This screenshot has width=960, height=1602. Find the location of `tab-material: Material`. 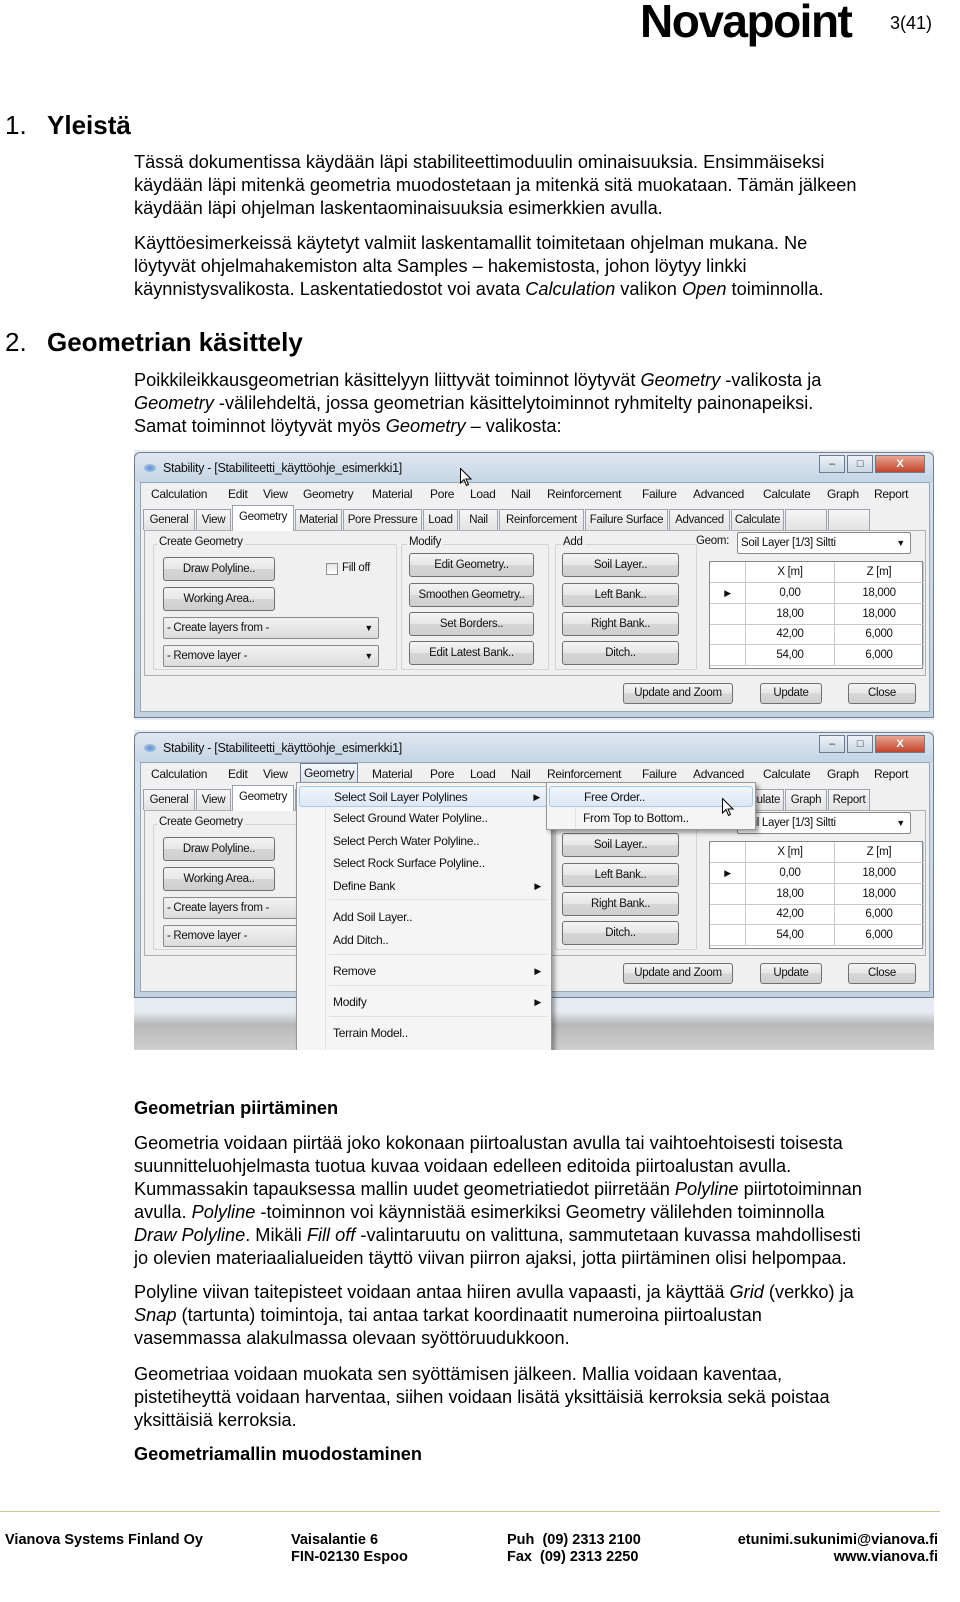

tab-material: Material is located at coordinates (318, 519).